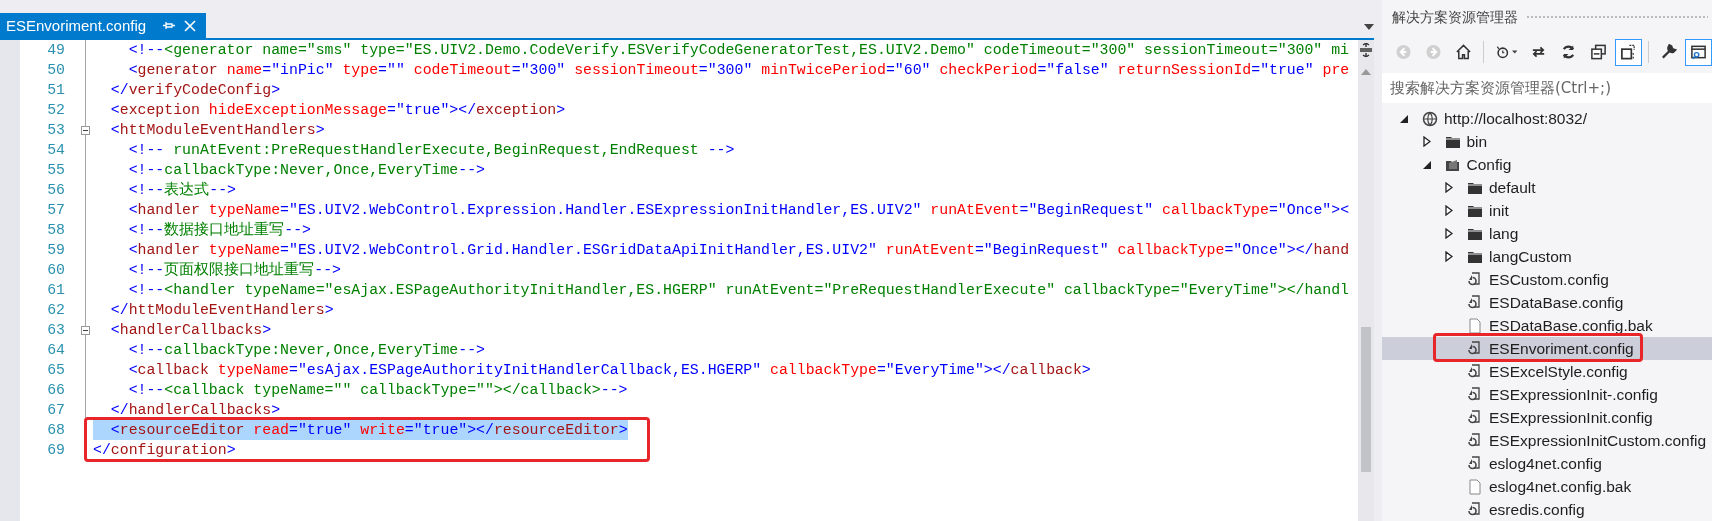  I want to click on line-number: 57, so click(55, 210).